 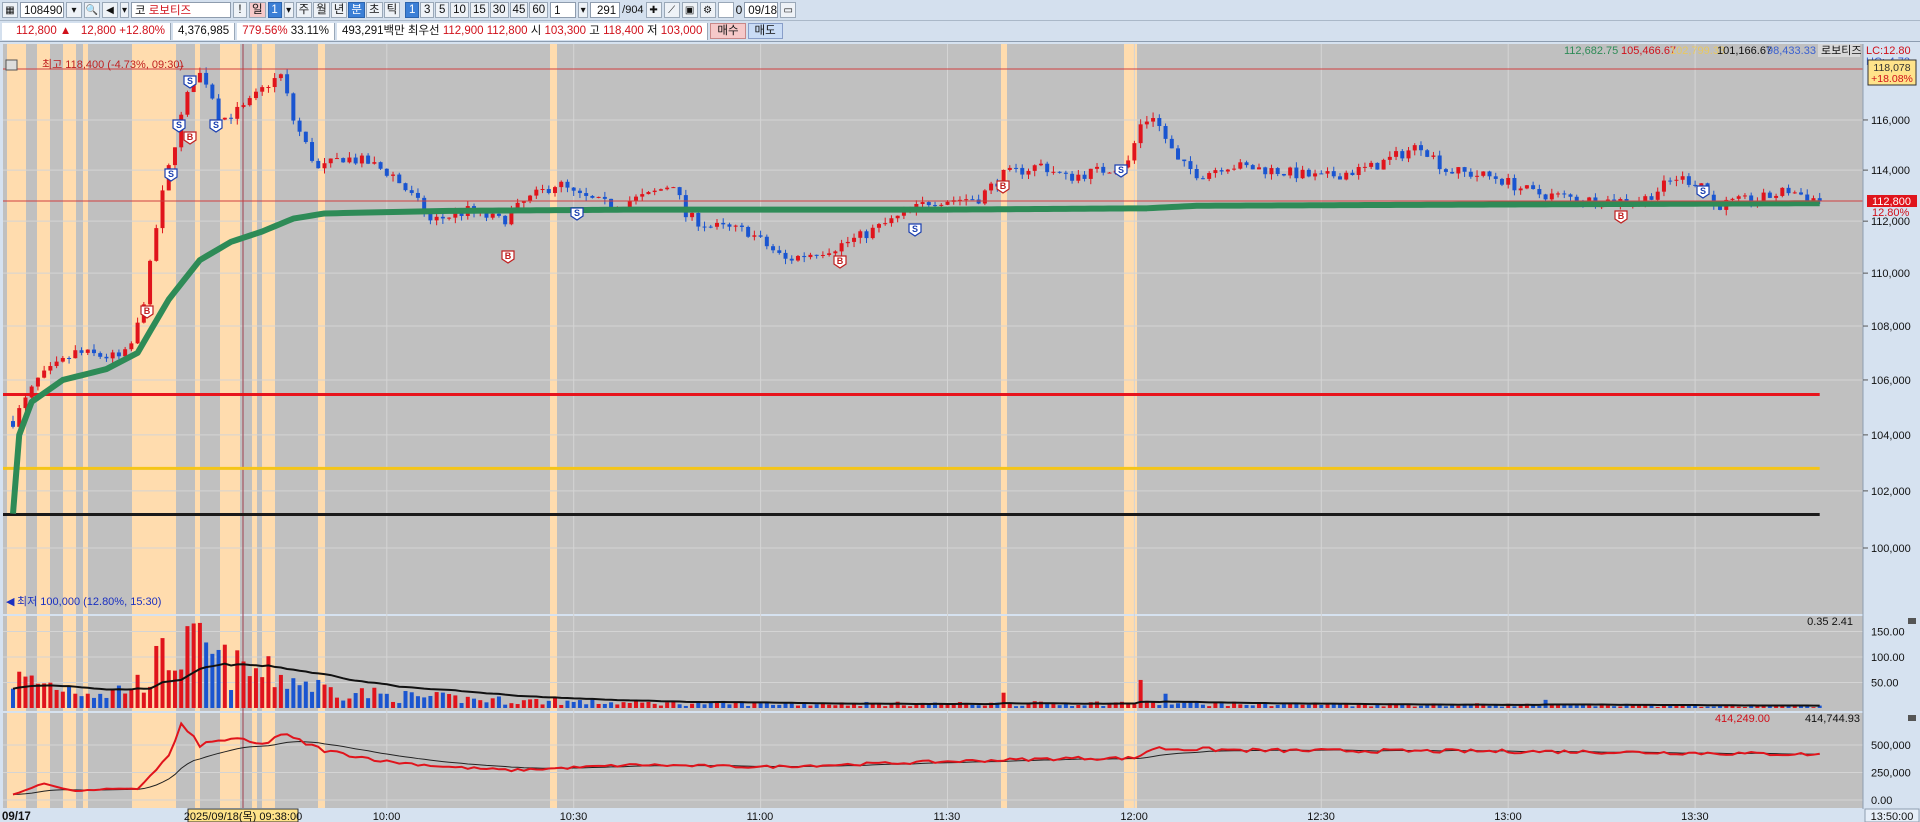 What do you see at coordinates (1742, 719) in the screenshot?
I see `indicator-legend-red: 414,249.00` at bounding box center [1742, 719].